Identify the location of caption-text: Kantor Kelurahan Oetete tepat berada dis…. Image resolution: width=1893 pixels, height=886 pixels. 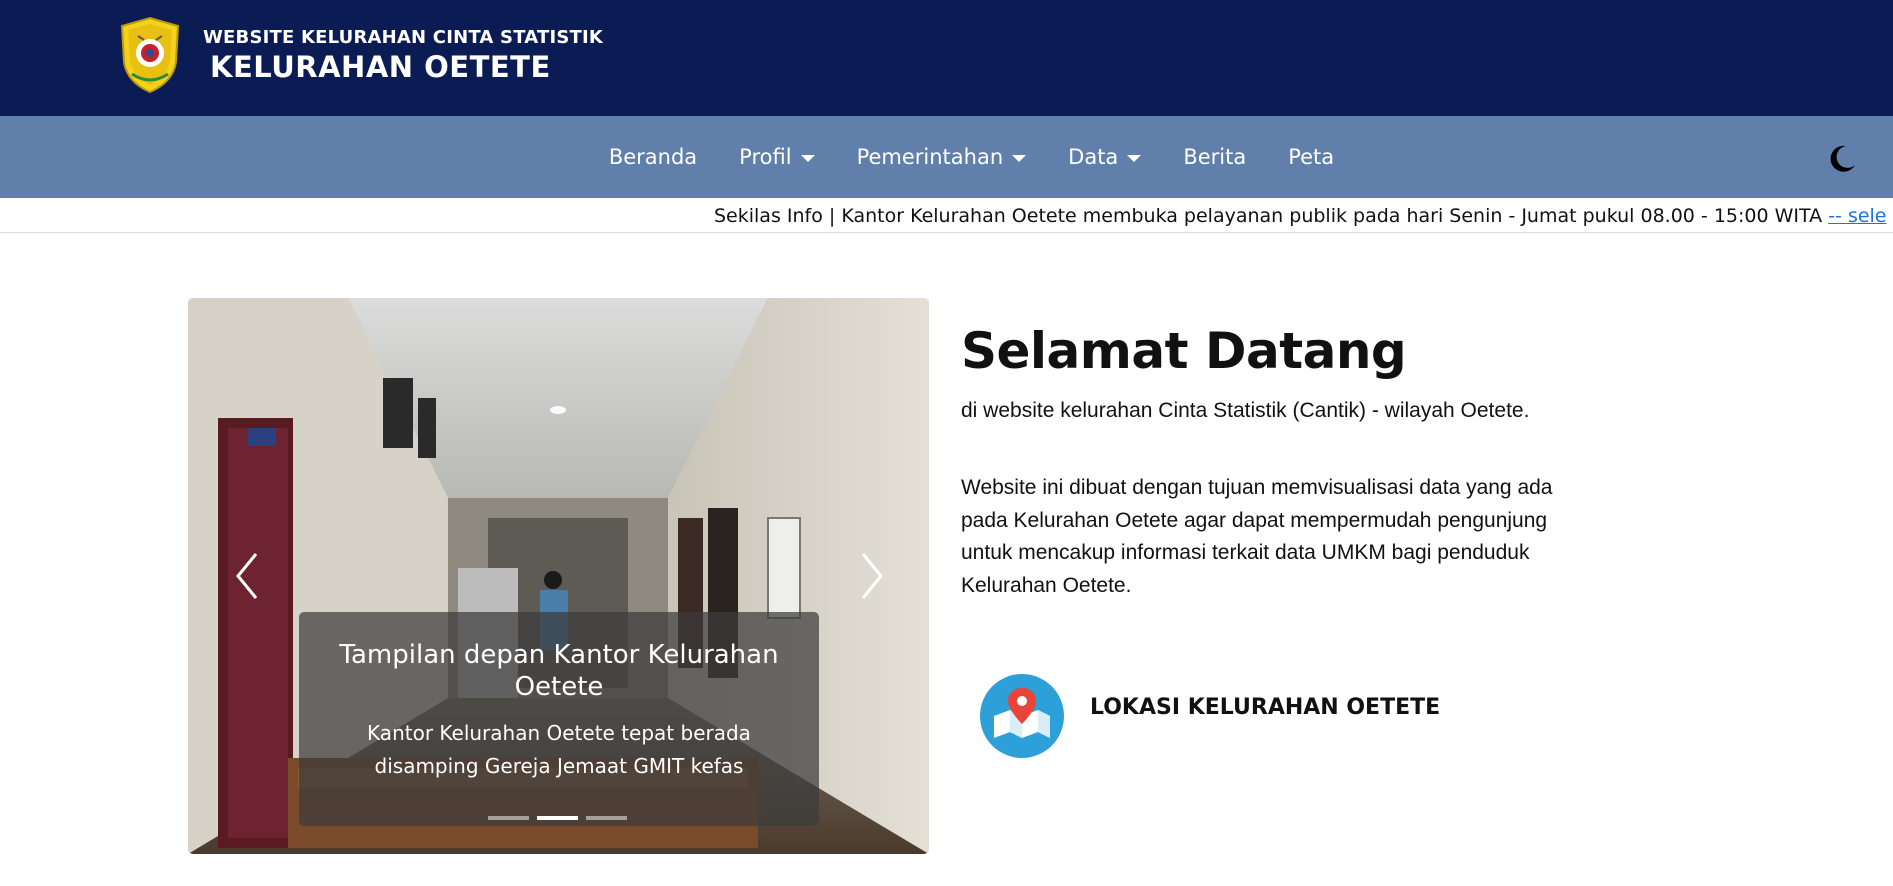
(559, 749).